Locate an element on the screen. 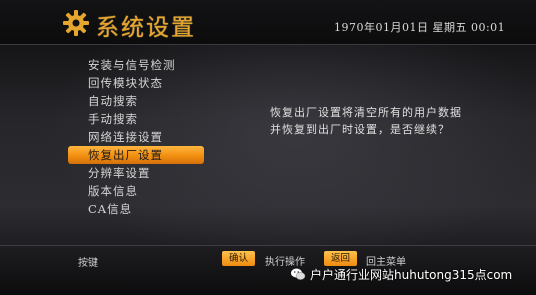  menu-item-signal-detection: 安装与信号检测 is located at coordinates (138, 65).